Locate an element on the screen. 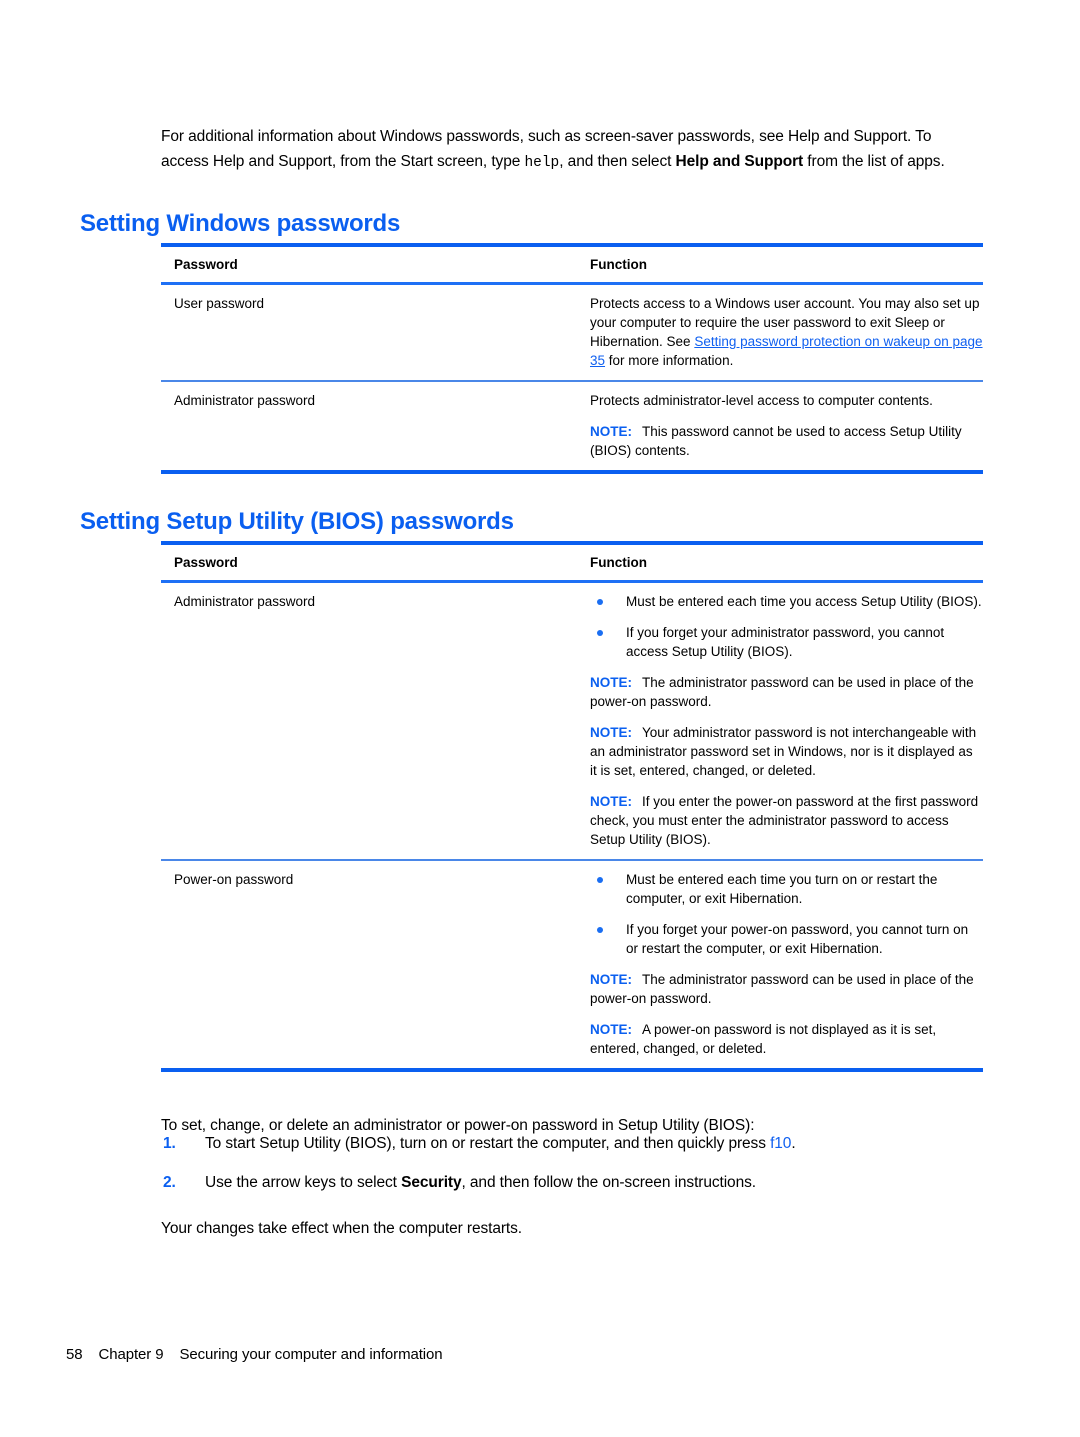 This screenshot has height=1437, width=1080. footer-chapter: Chapter 9 is located at coordinates (131, 1354).